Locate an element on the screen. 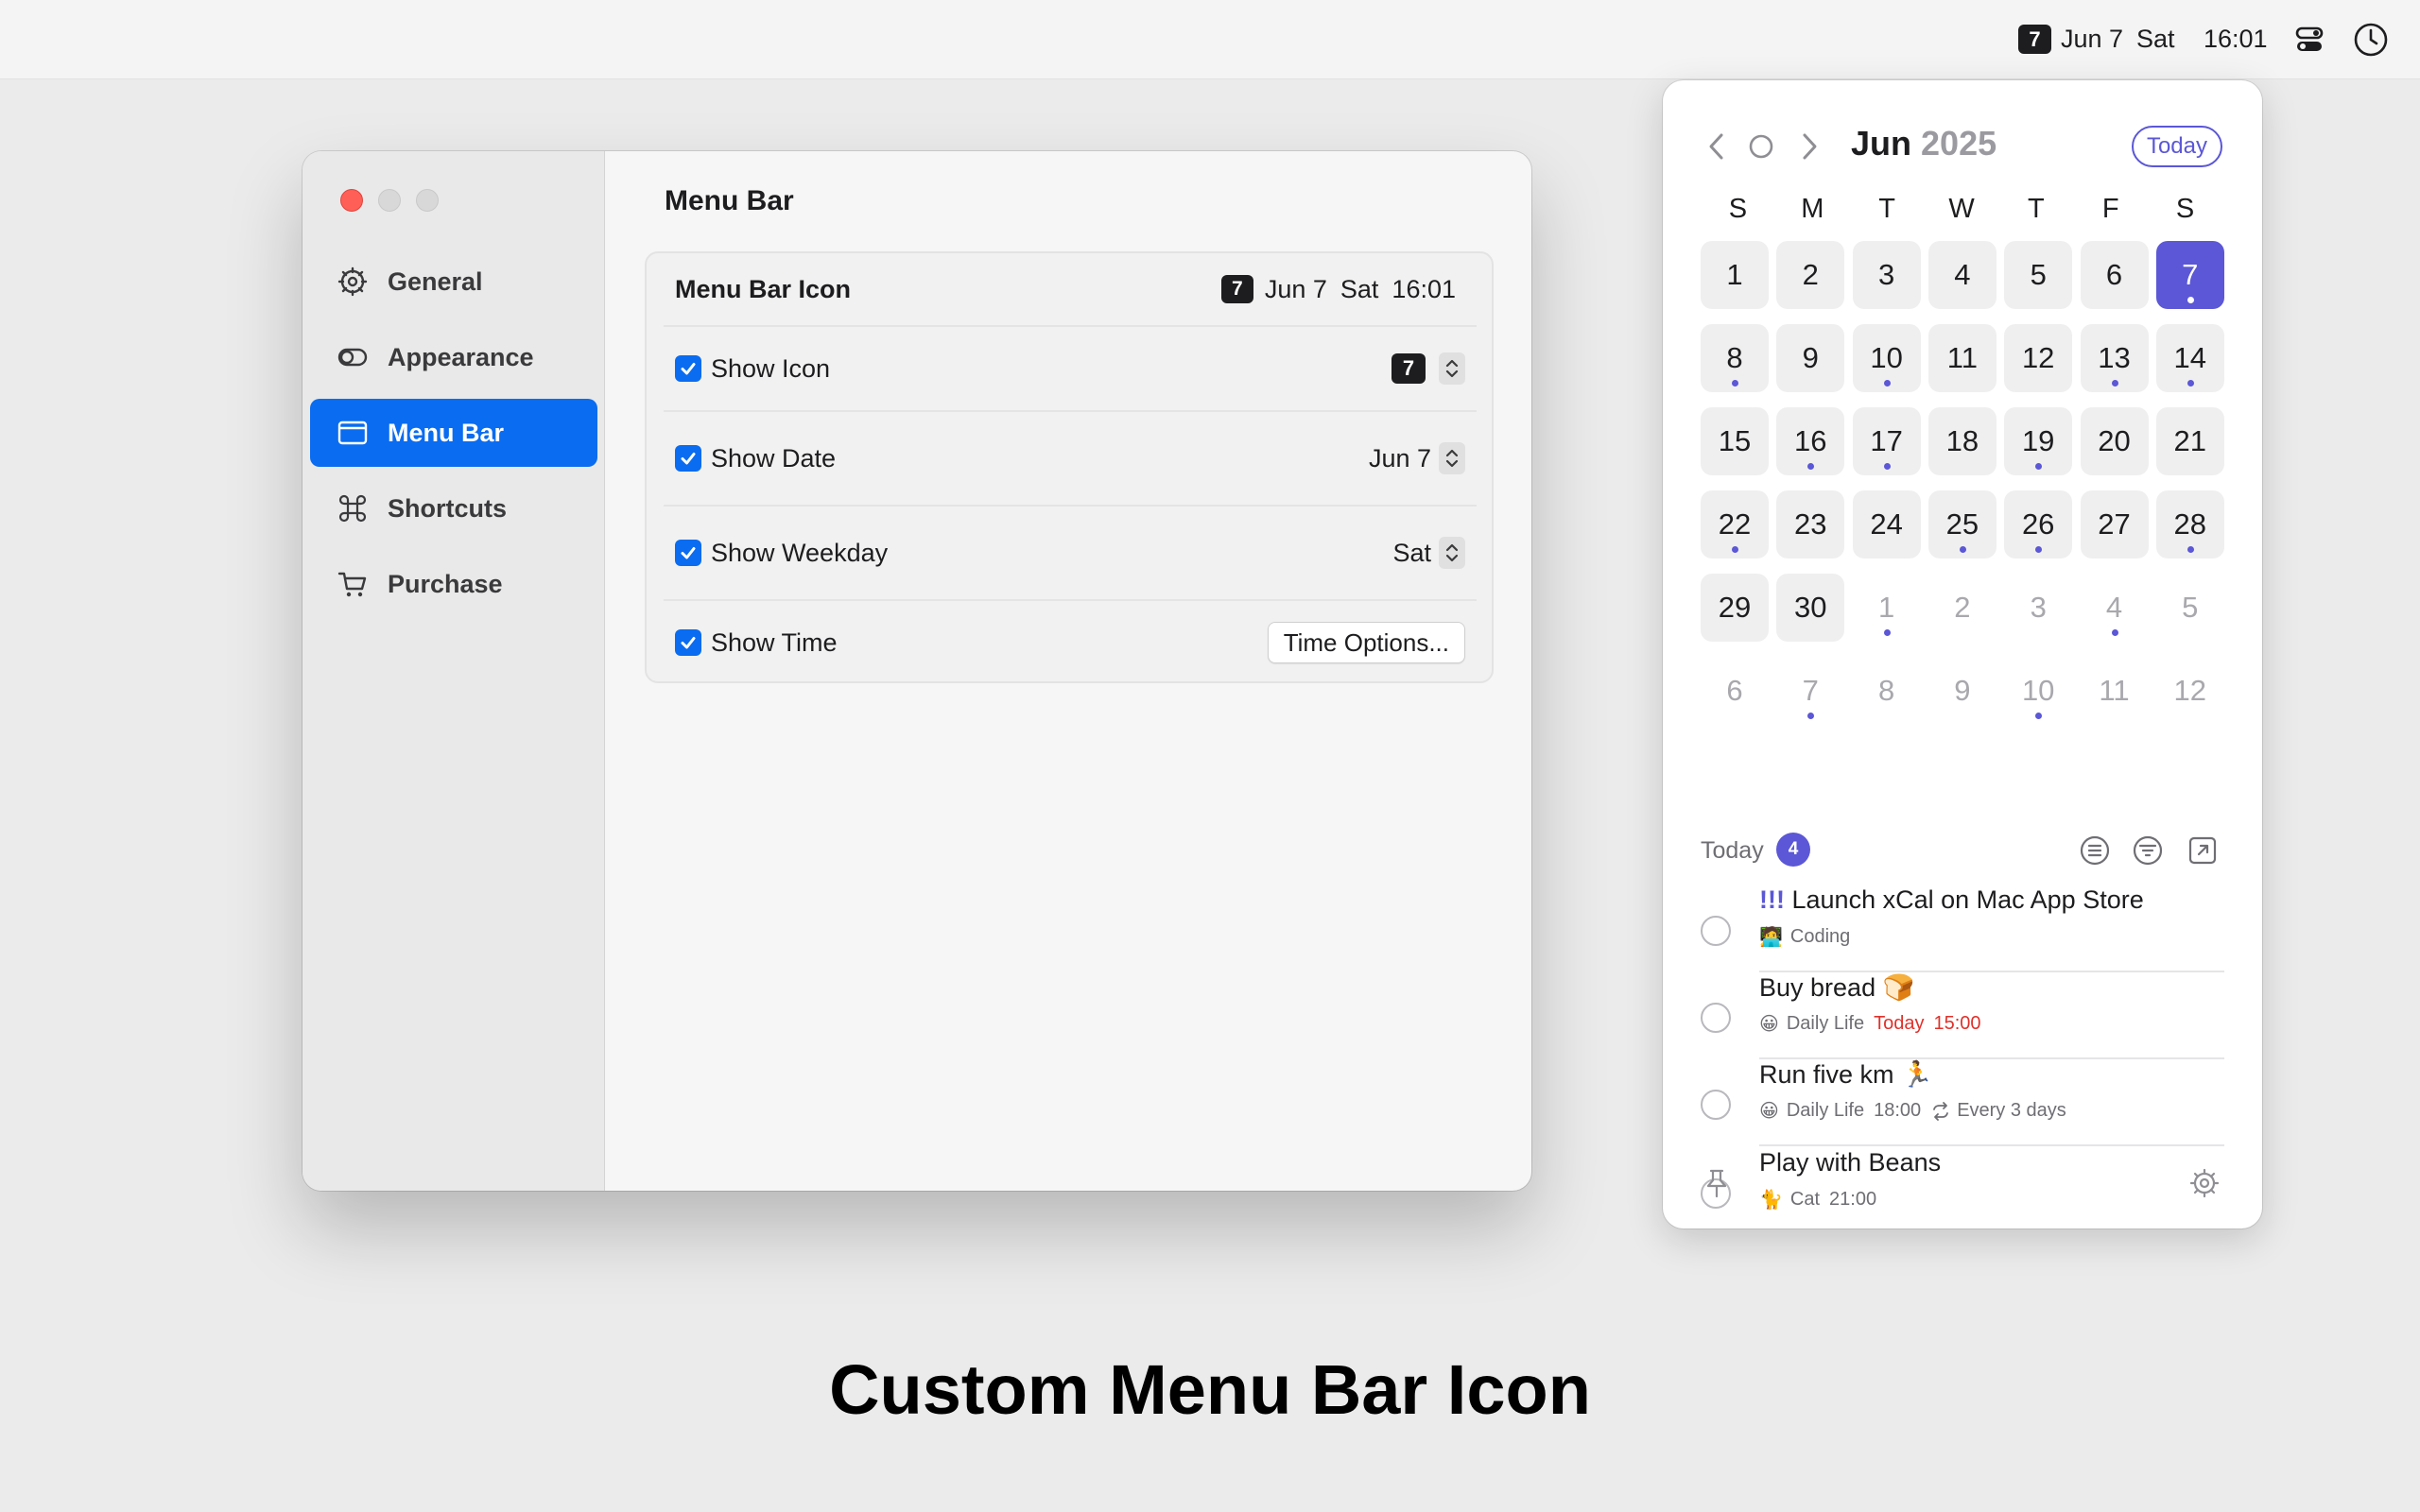 The width and height of the screenshot is (2420, 1512). current-month-icon is located at coordinates (1761, 146).